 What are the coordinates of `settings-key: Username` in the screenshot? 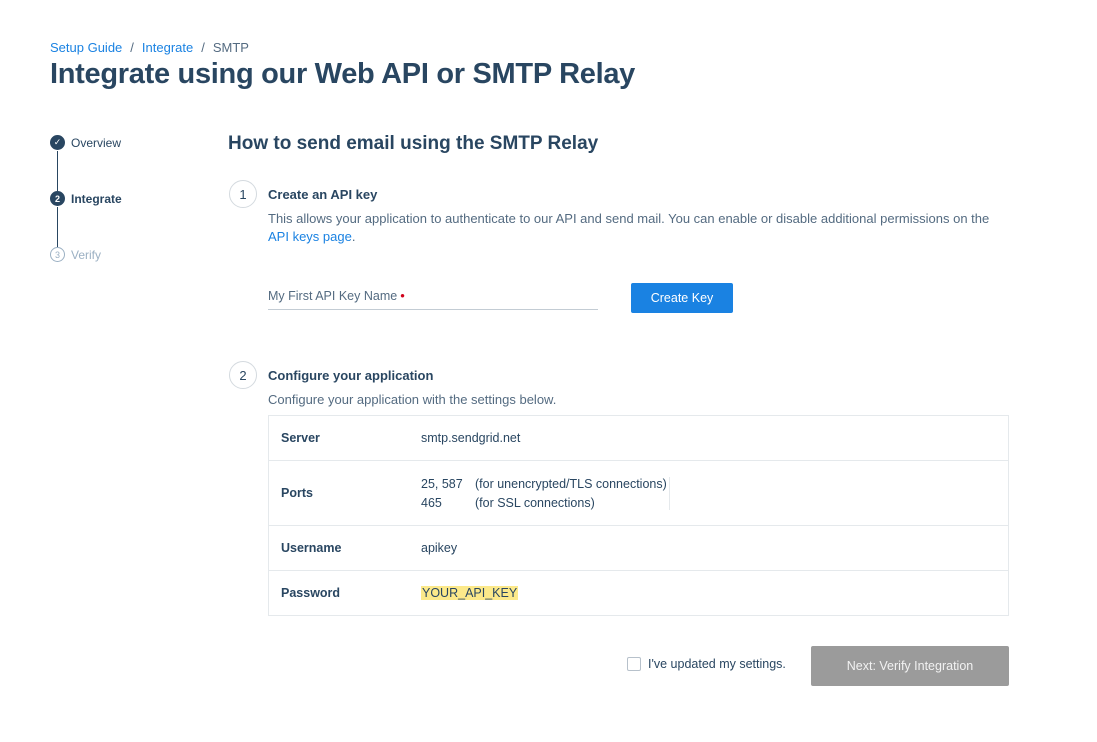 It's located at (311, 548).